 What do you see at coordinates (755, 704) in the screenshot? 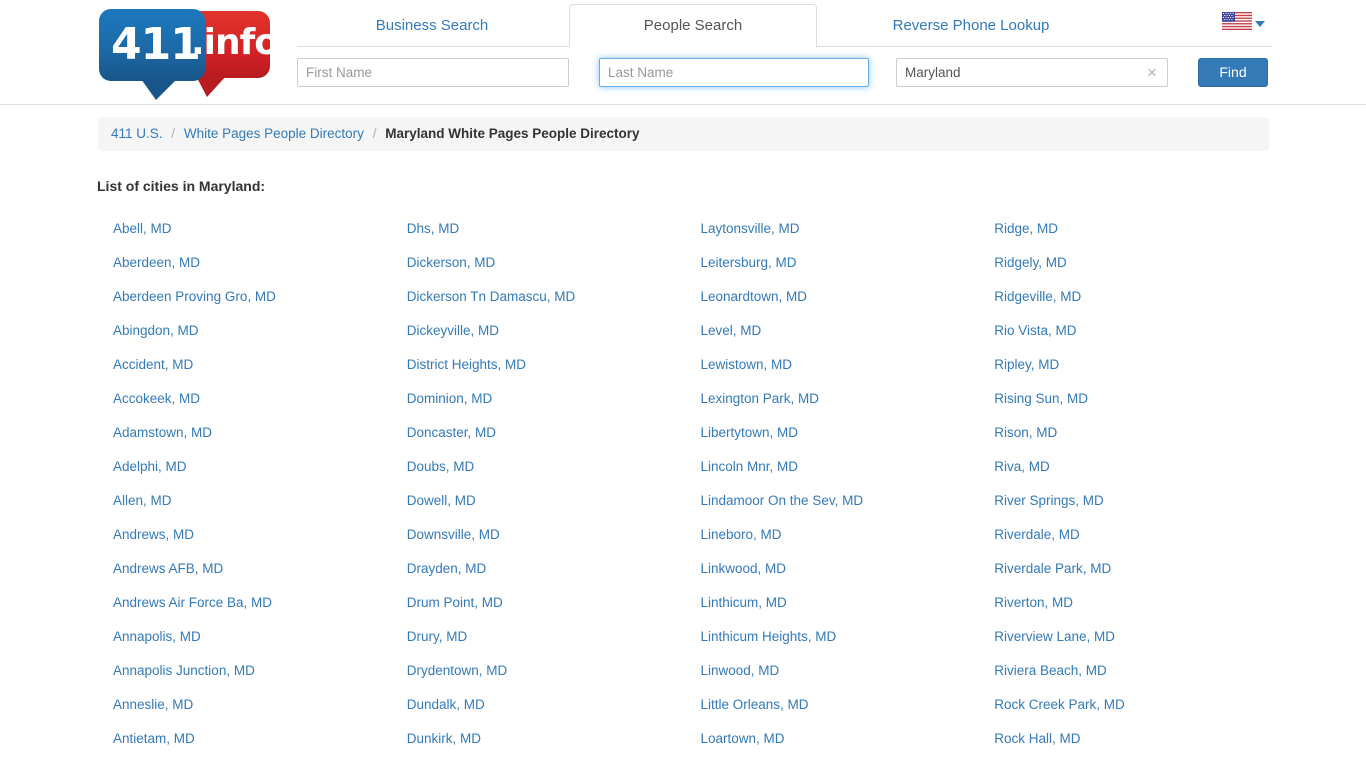
I see `city-link: Little Orleans, MD` at bounding box center [755, 704].